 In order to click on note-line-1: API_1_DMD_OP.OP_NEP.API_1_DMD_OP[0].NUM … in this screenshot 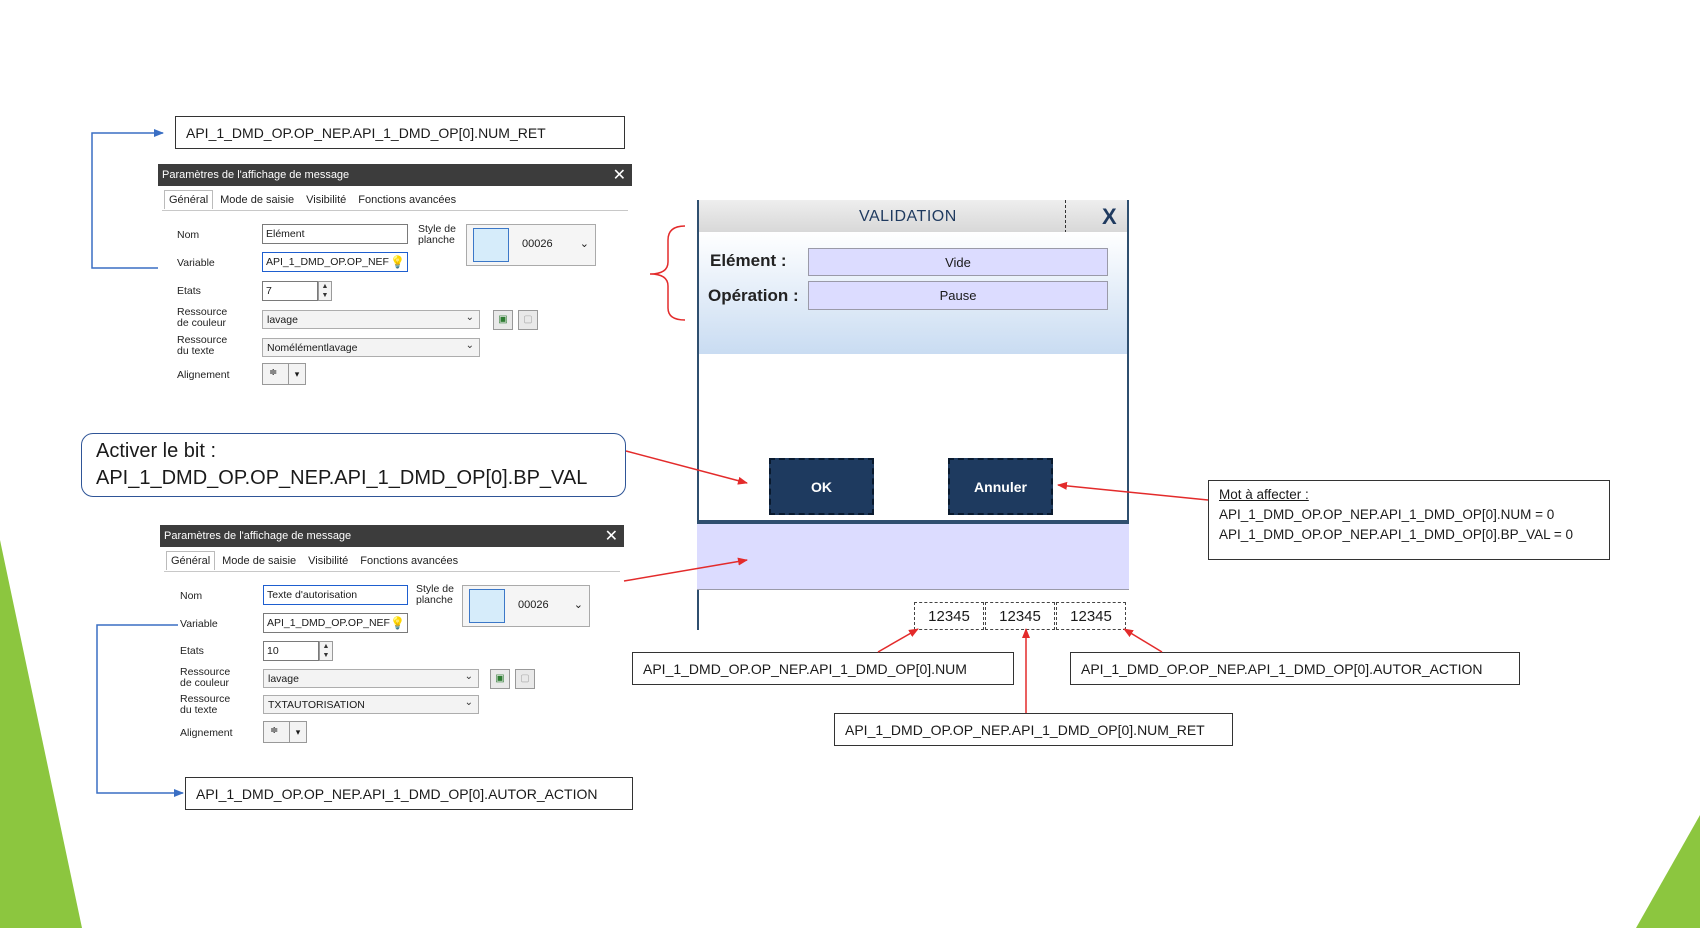, I will do `click(1387, 514)`.